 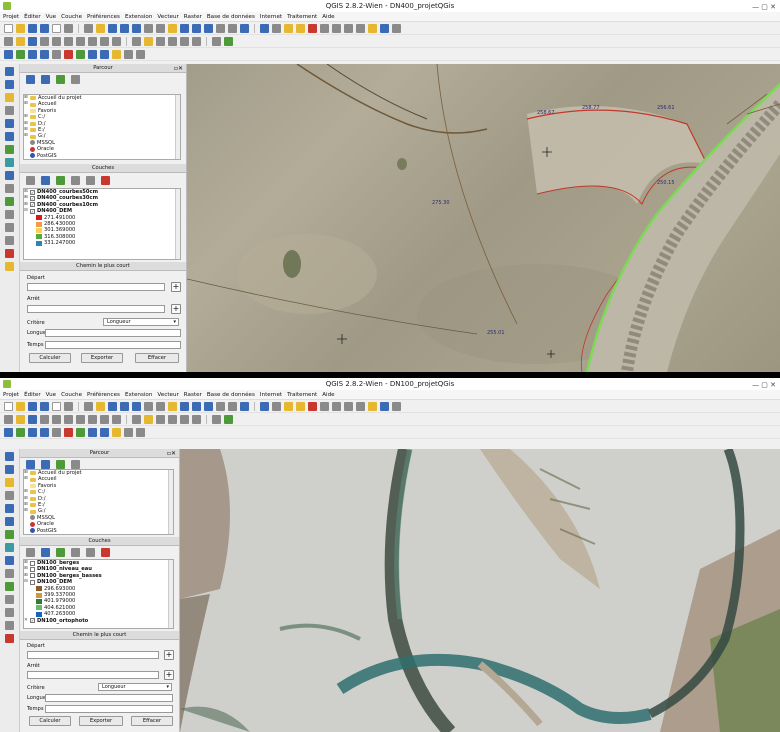 What do you see at coordinates (102, 358) in the screenshot?
I see `exporter-button: Exporter` at bounding box center [102, 358].